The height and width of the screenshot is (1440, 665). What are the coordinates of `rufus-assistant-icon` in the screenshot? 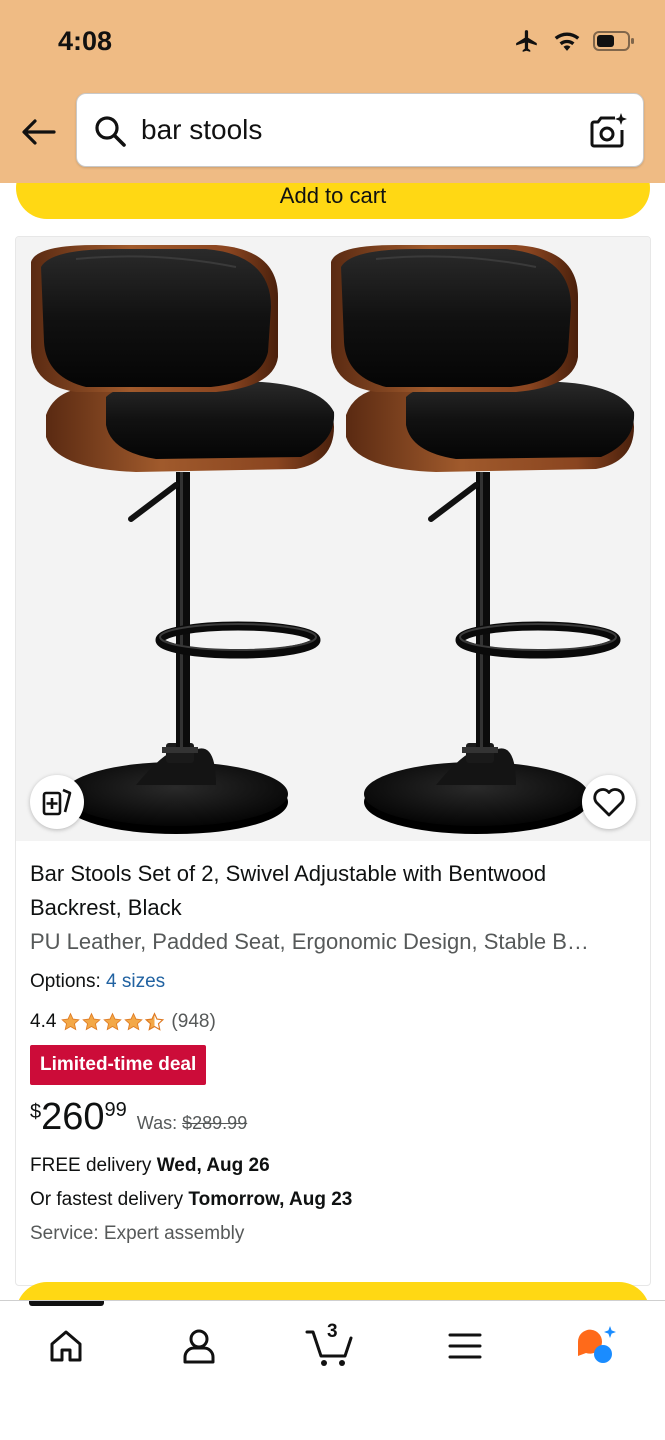 It's located at (596, 1344).